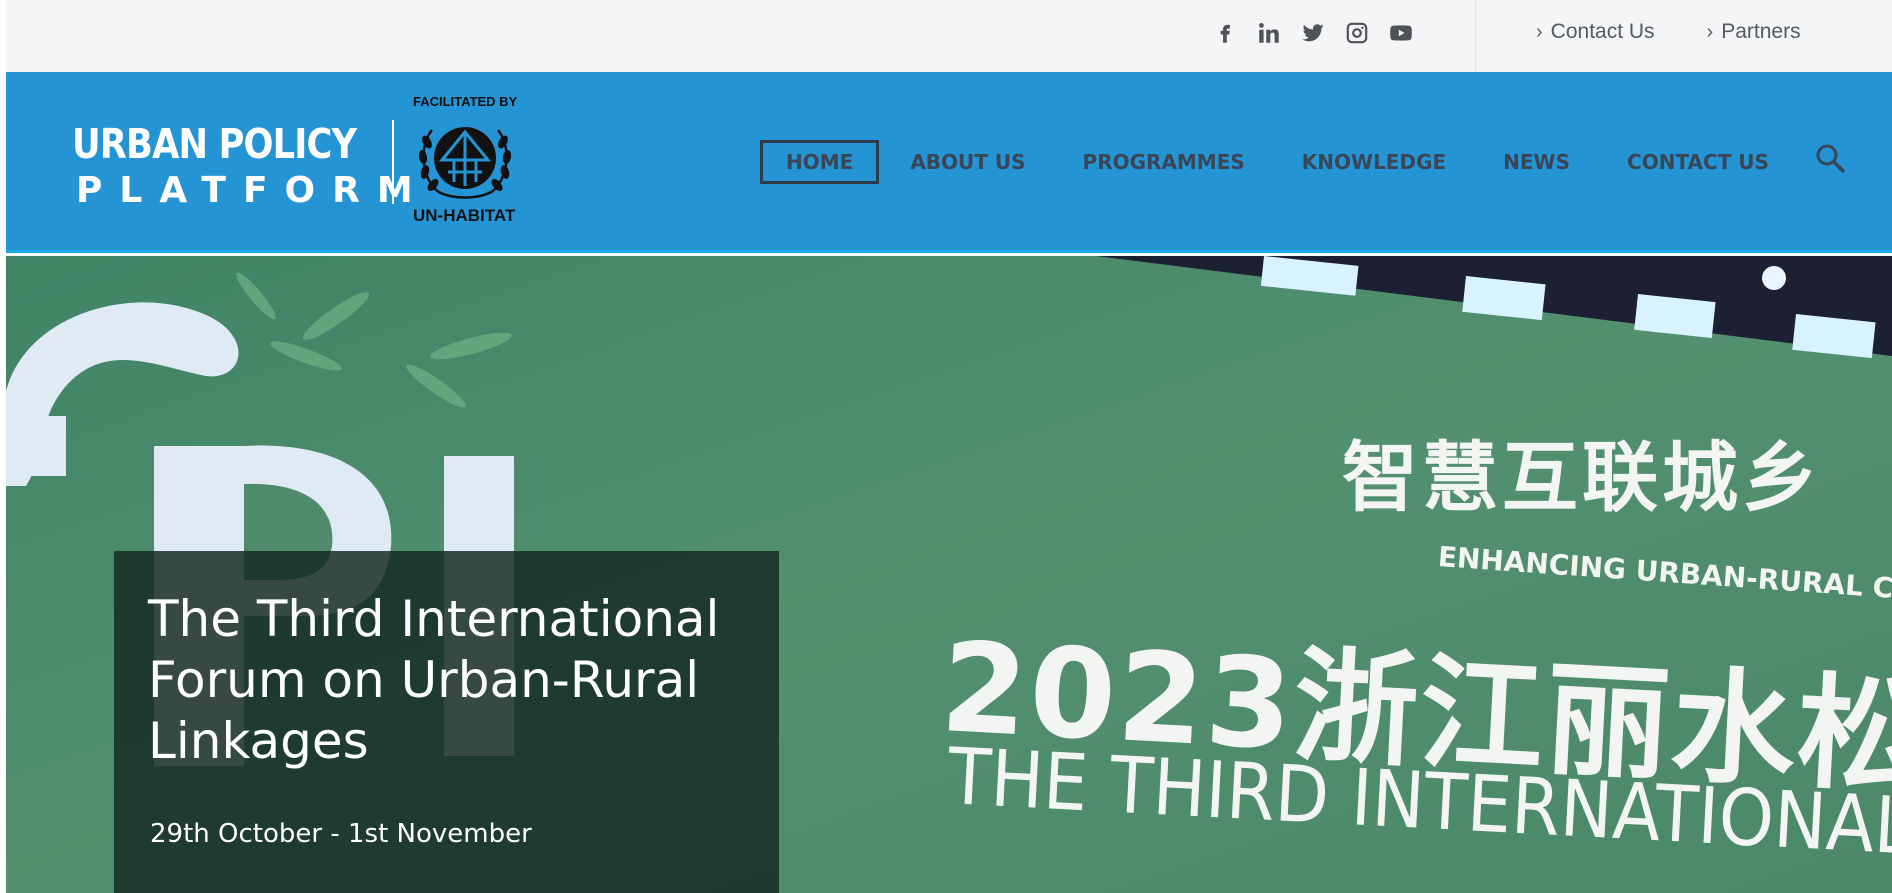 The height and width of the screenshot is (893, 1892). What do you see at coordinates (1401, 33) in the screenshot?
I see `youtube-icon` at bounding box center [1401, 33].